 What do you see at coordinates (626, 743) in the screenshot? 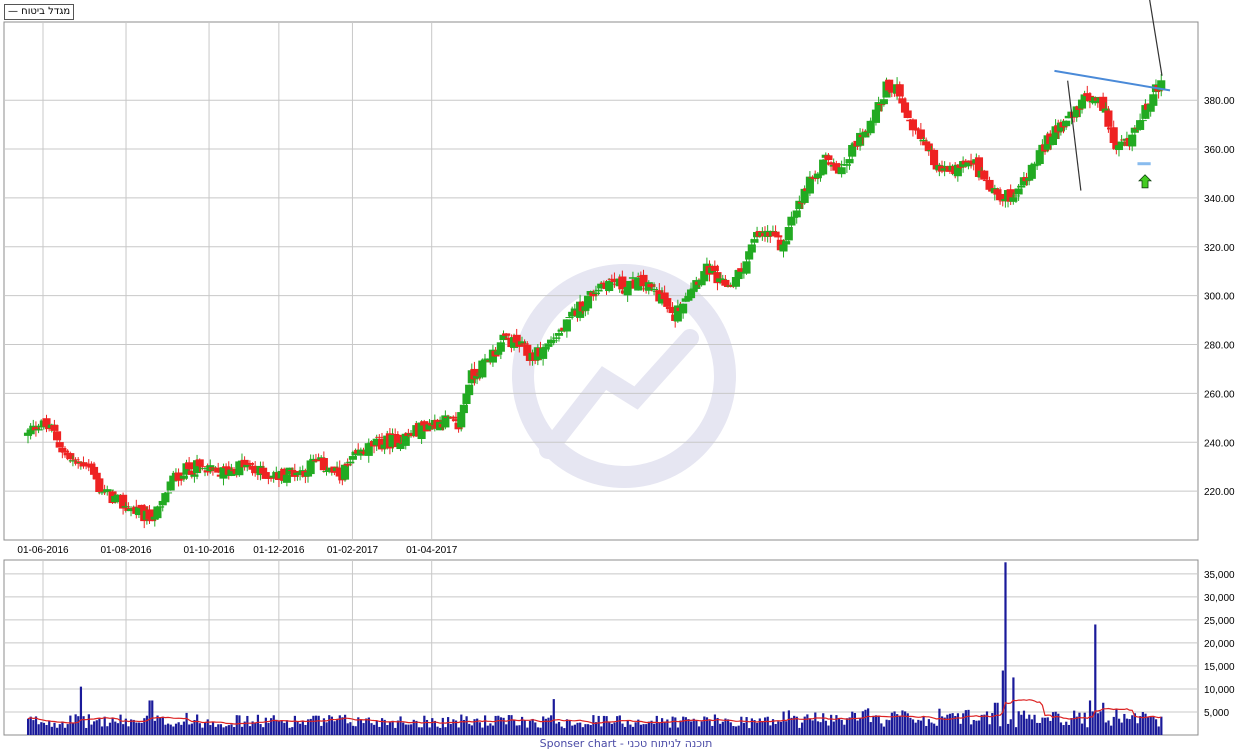
I see `footer-credit: Sponser chart - תוכנה לניתוח טכני` at bounding box center [626, 743].